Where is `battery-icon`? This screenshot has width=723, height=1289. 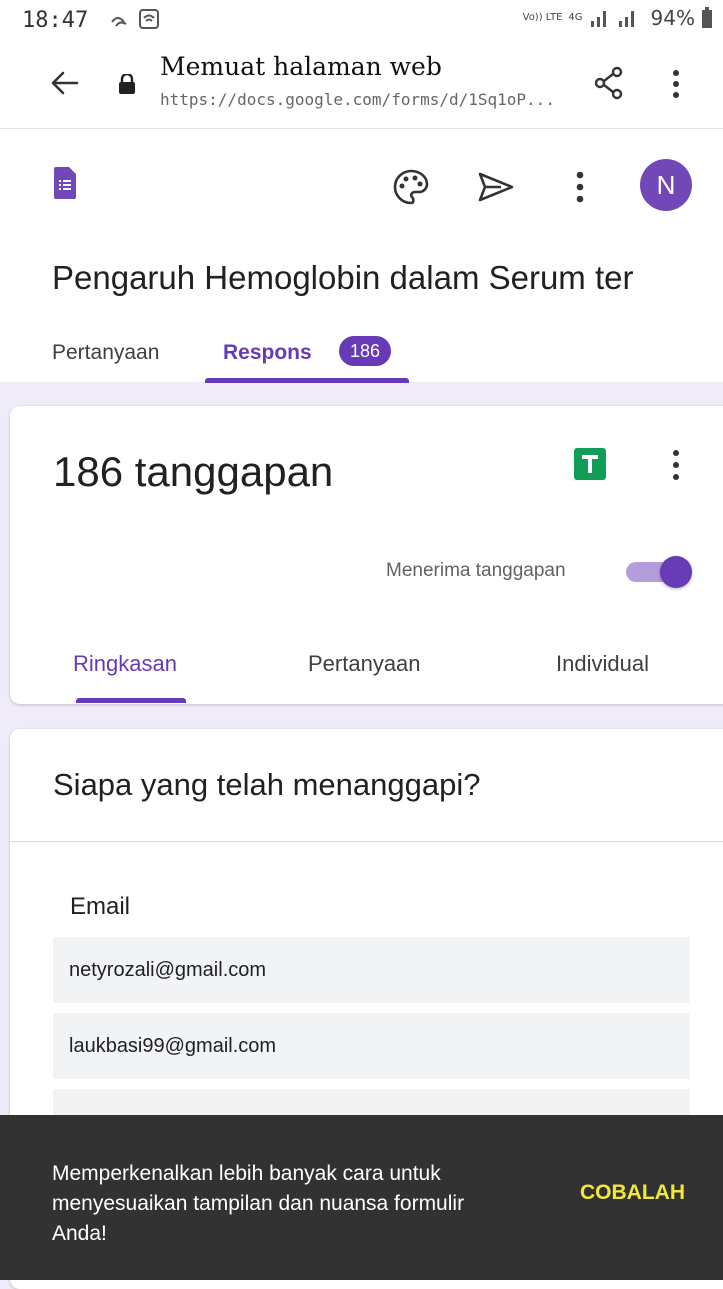
battery-icon is located at coordinates (707, 17).